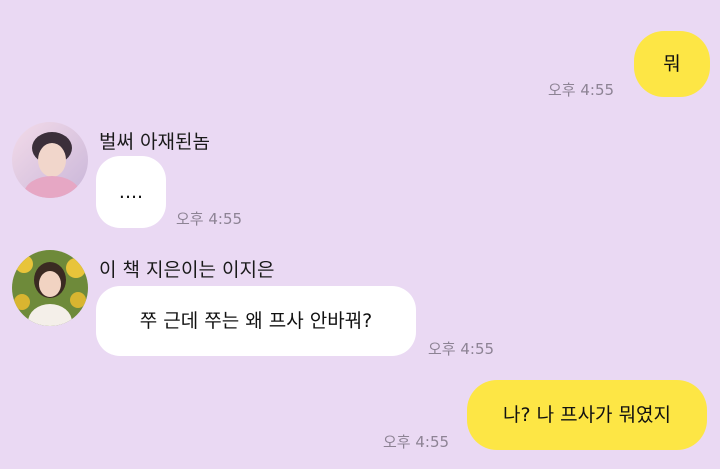 Image resolution: width=720 pixels, height=469 pixels. I want to click on message-text: 뭐, so click(672, 63).